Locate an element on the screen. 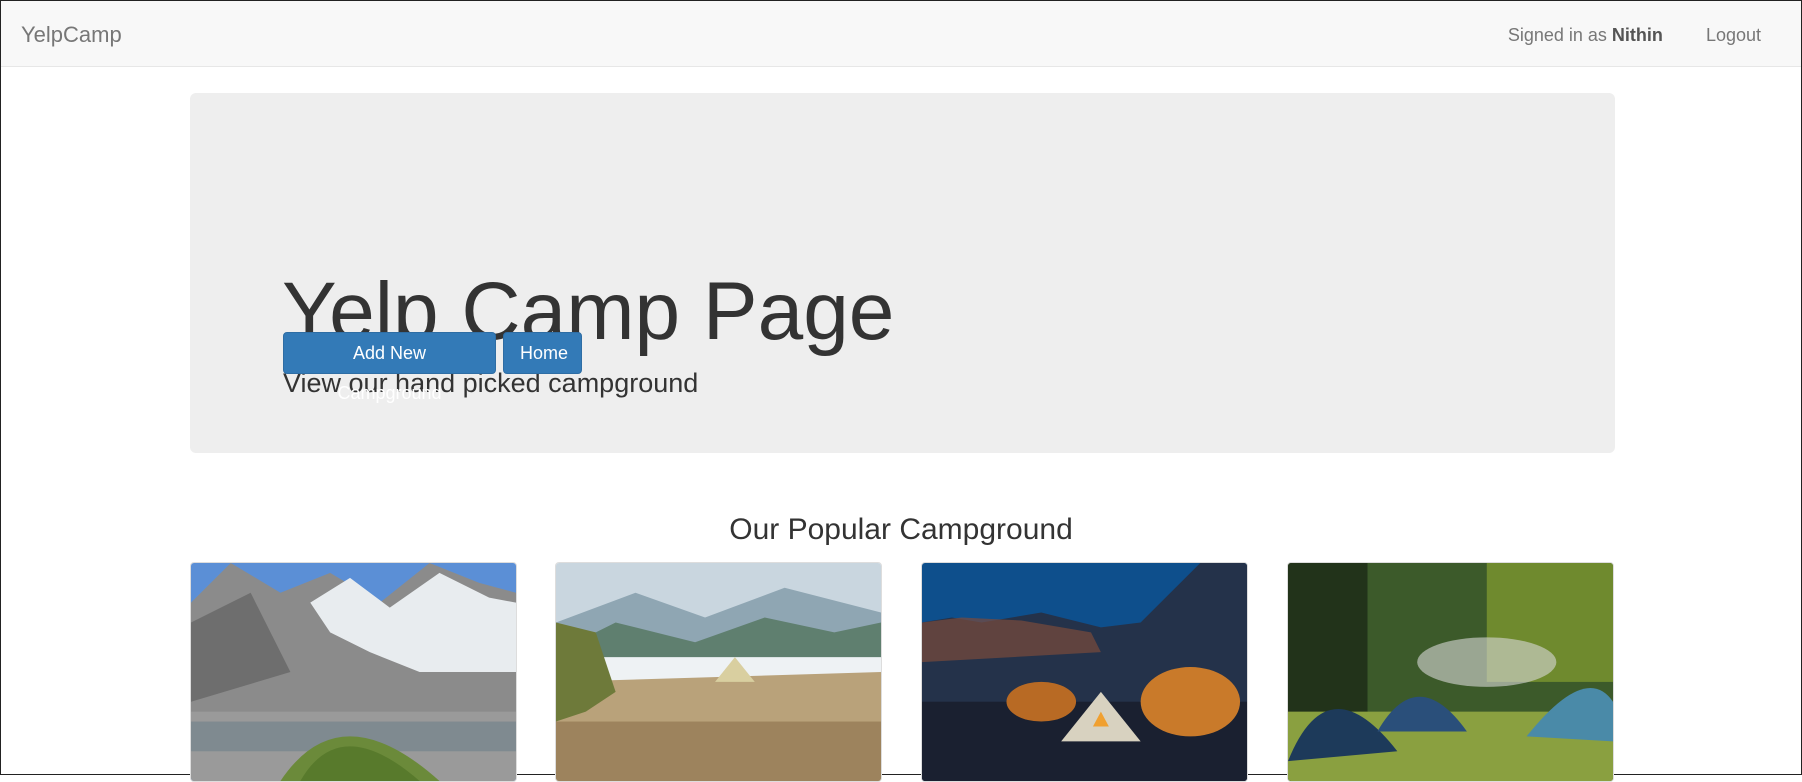 The height and width of the screenshot is (782, 1802). signed-in-status: Signed in as Nithin is located at coordinates (1585, 35).